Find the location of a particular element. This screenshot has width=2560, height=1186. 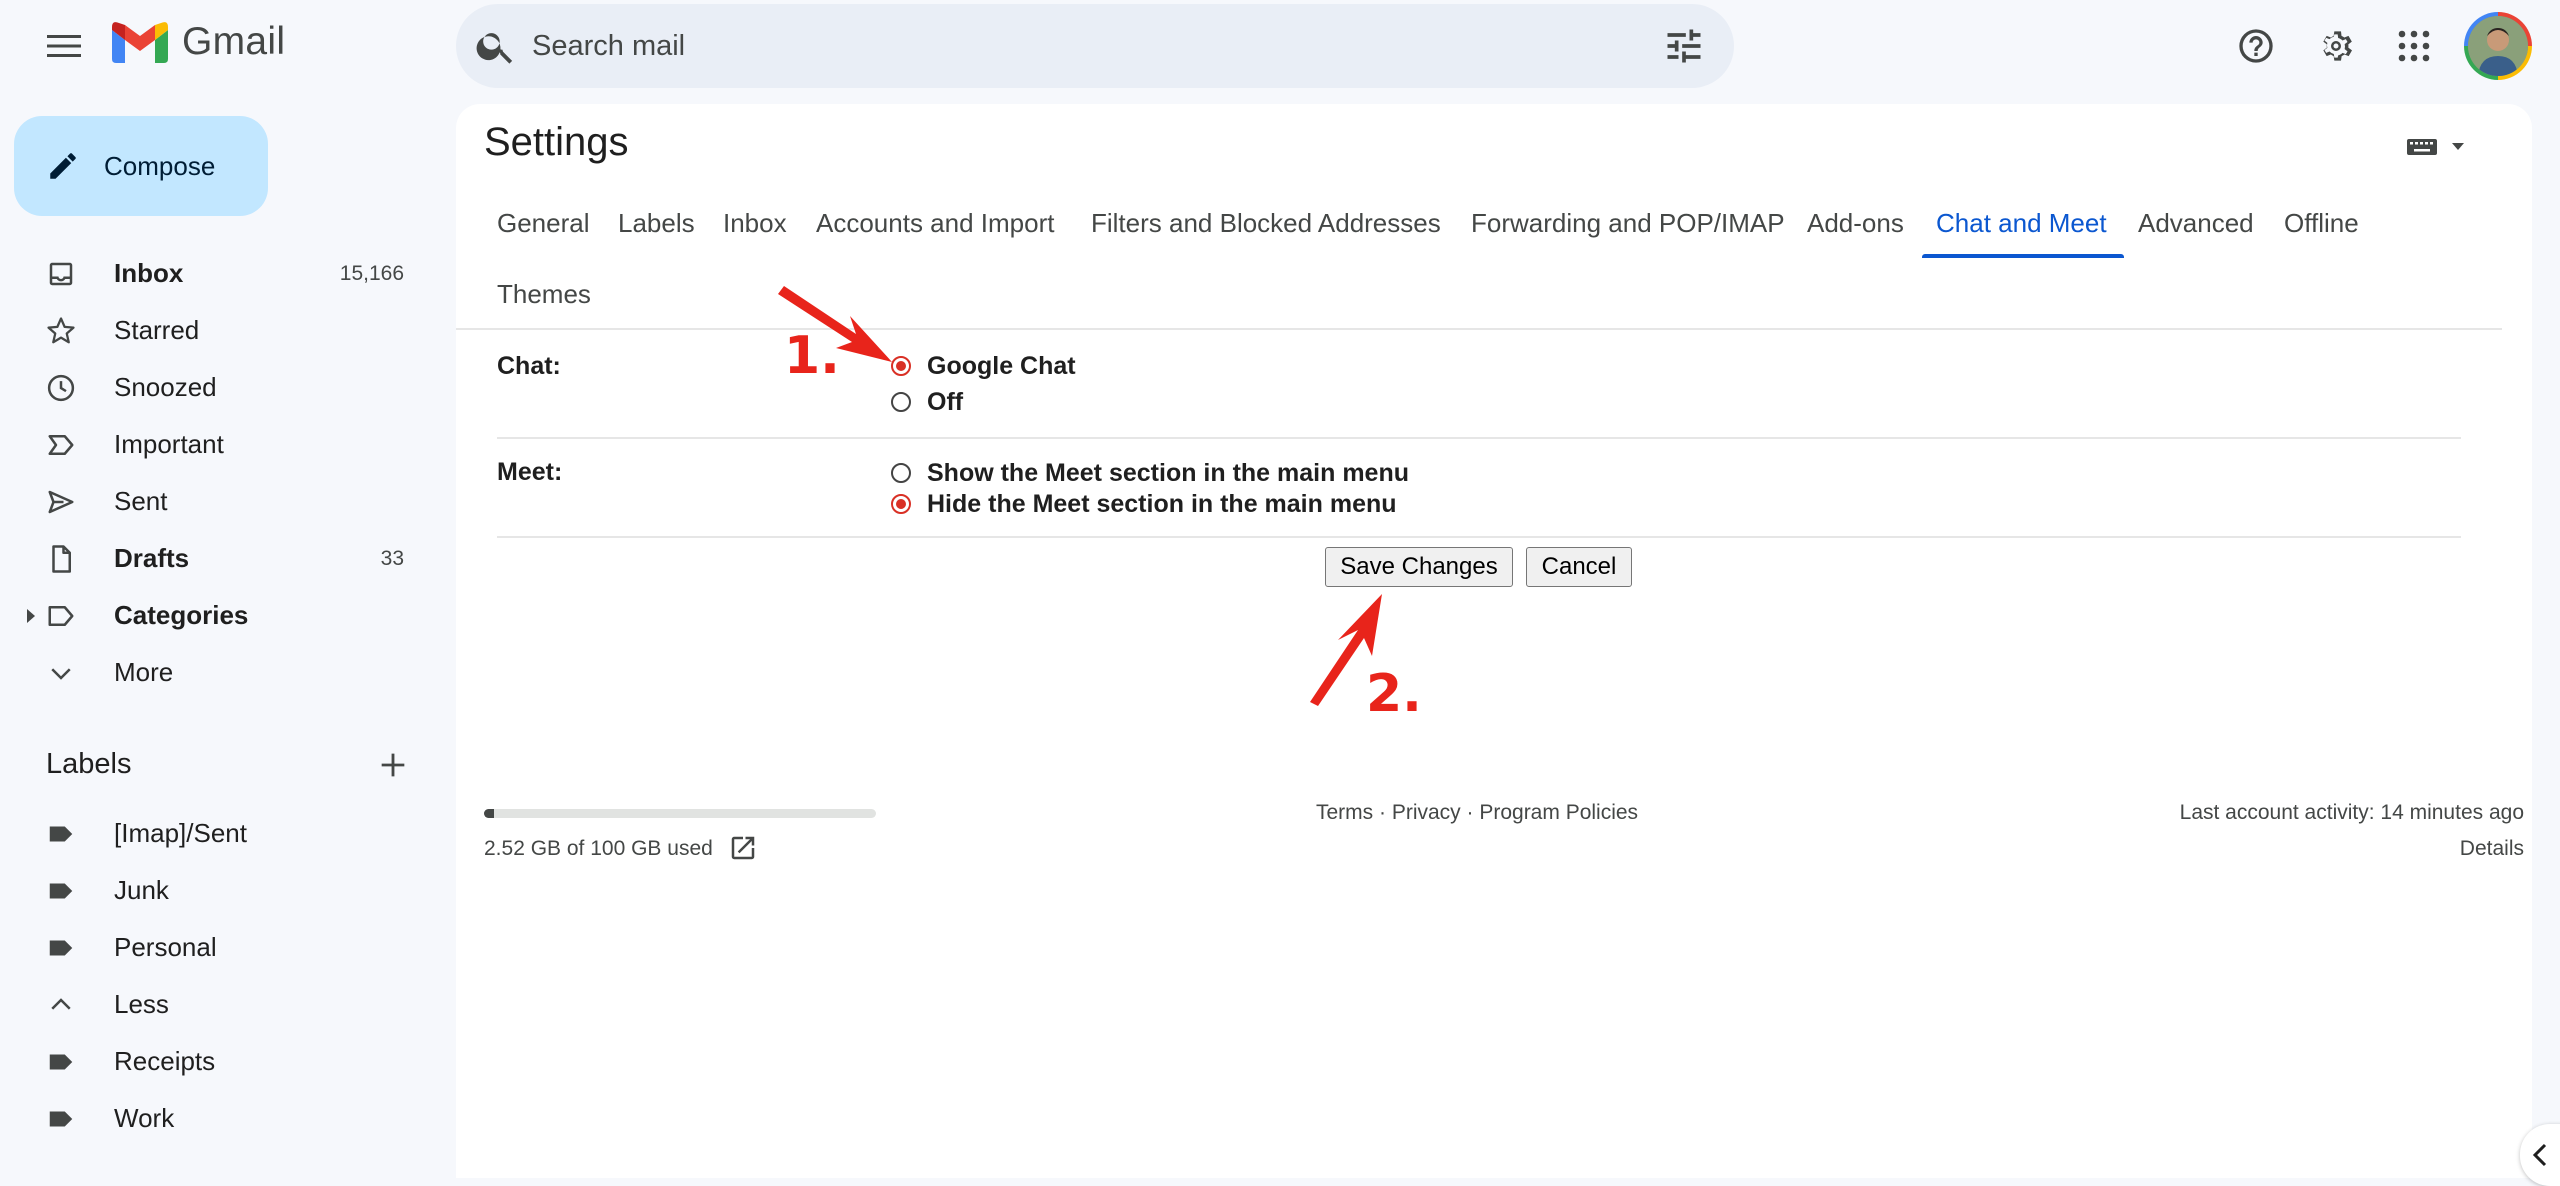

annotation-step-1: 1. is located at coordinates (812, 356).